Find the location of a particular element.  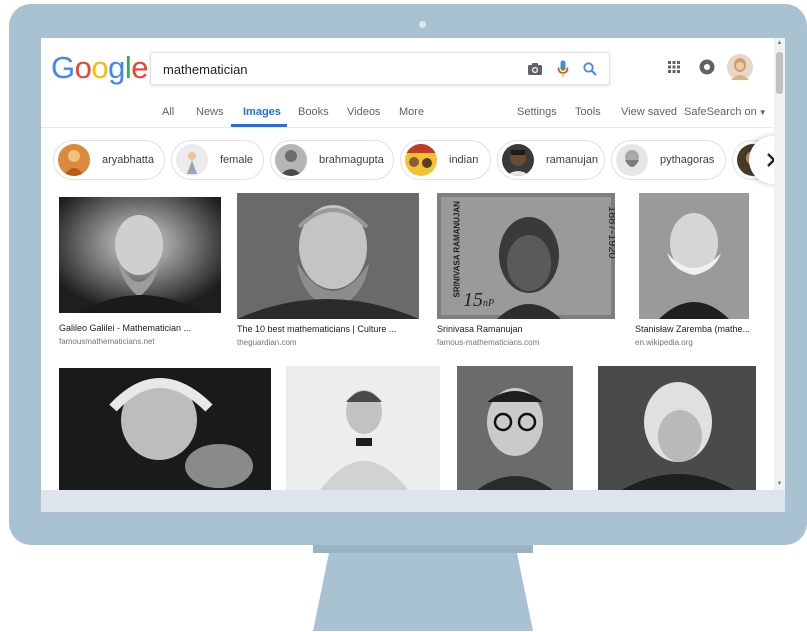

chip-aryabhatta: aryabhatta is located at coordinates (109, 160).